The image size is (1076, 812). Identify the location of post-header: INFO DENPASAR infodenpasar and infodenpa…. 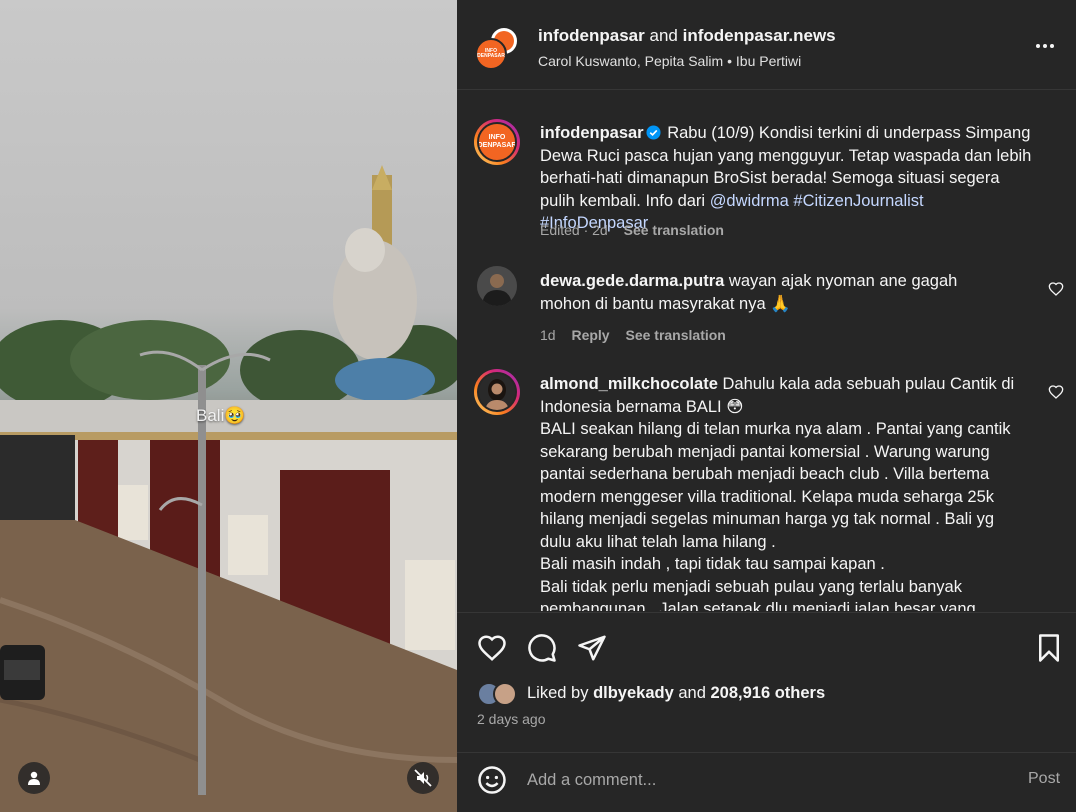
(766, 45).